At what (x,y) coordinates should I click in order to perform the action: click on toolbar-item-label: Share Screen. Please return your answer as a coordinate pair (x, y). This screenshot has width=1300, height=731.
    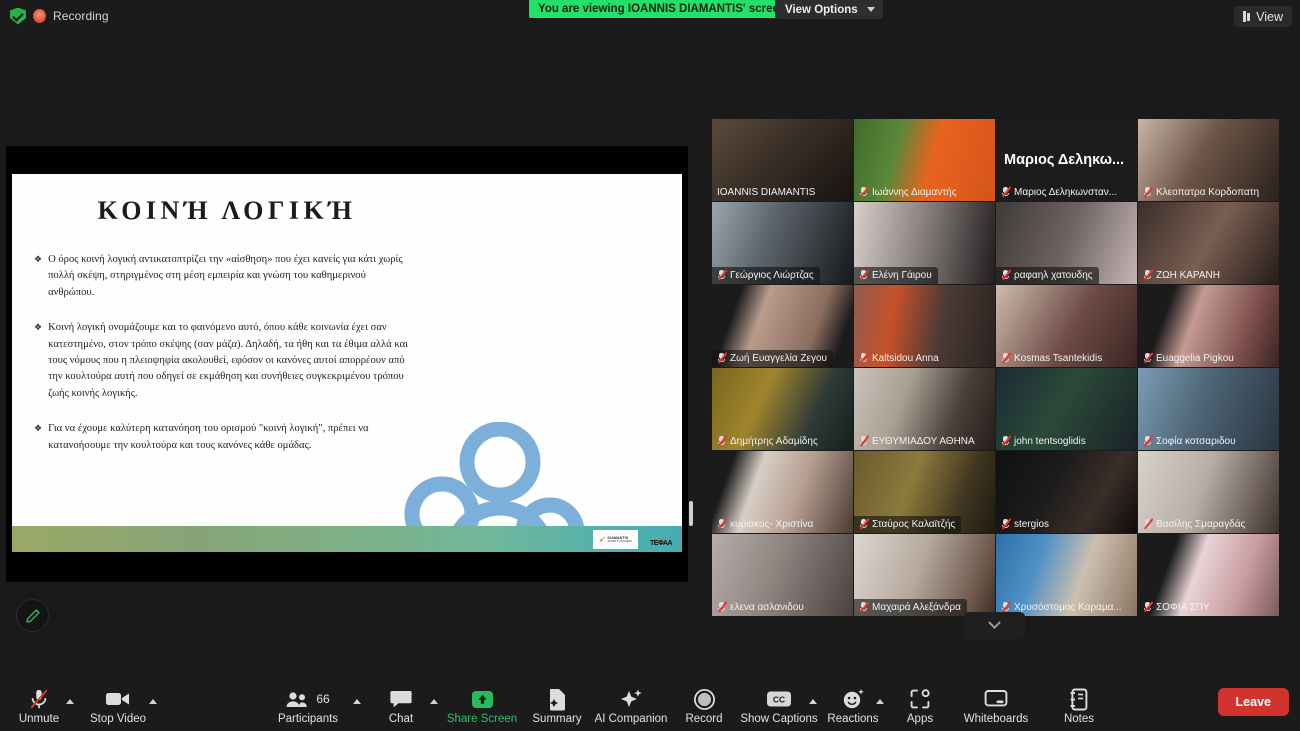
    Looking at the image, I should click on (482, 719).